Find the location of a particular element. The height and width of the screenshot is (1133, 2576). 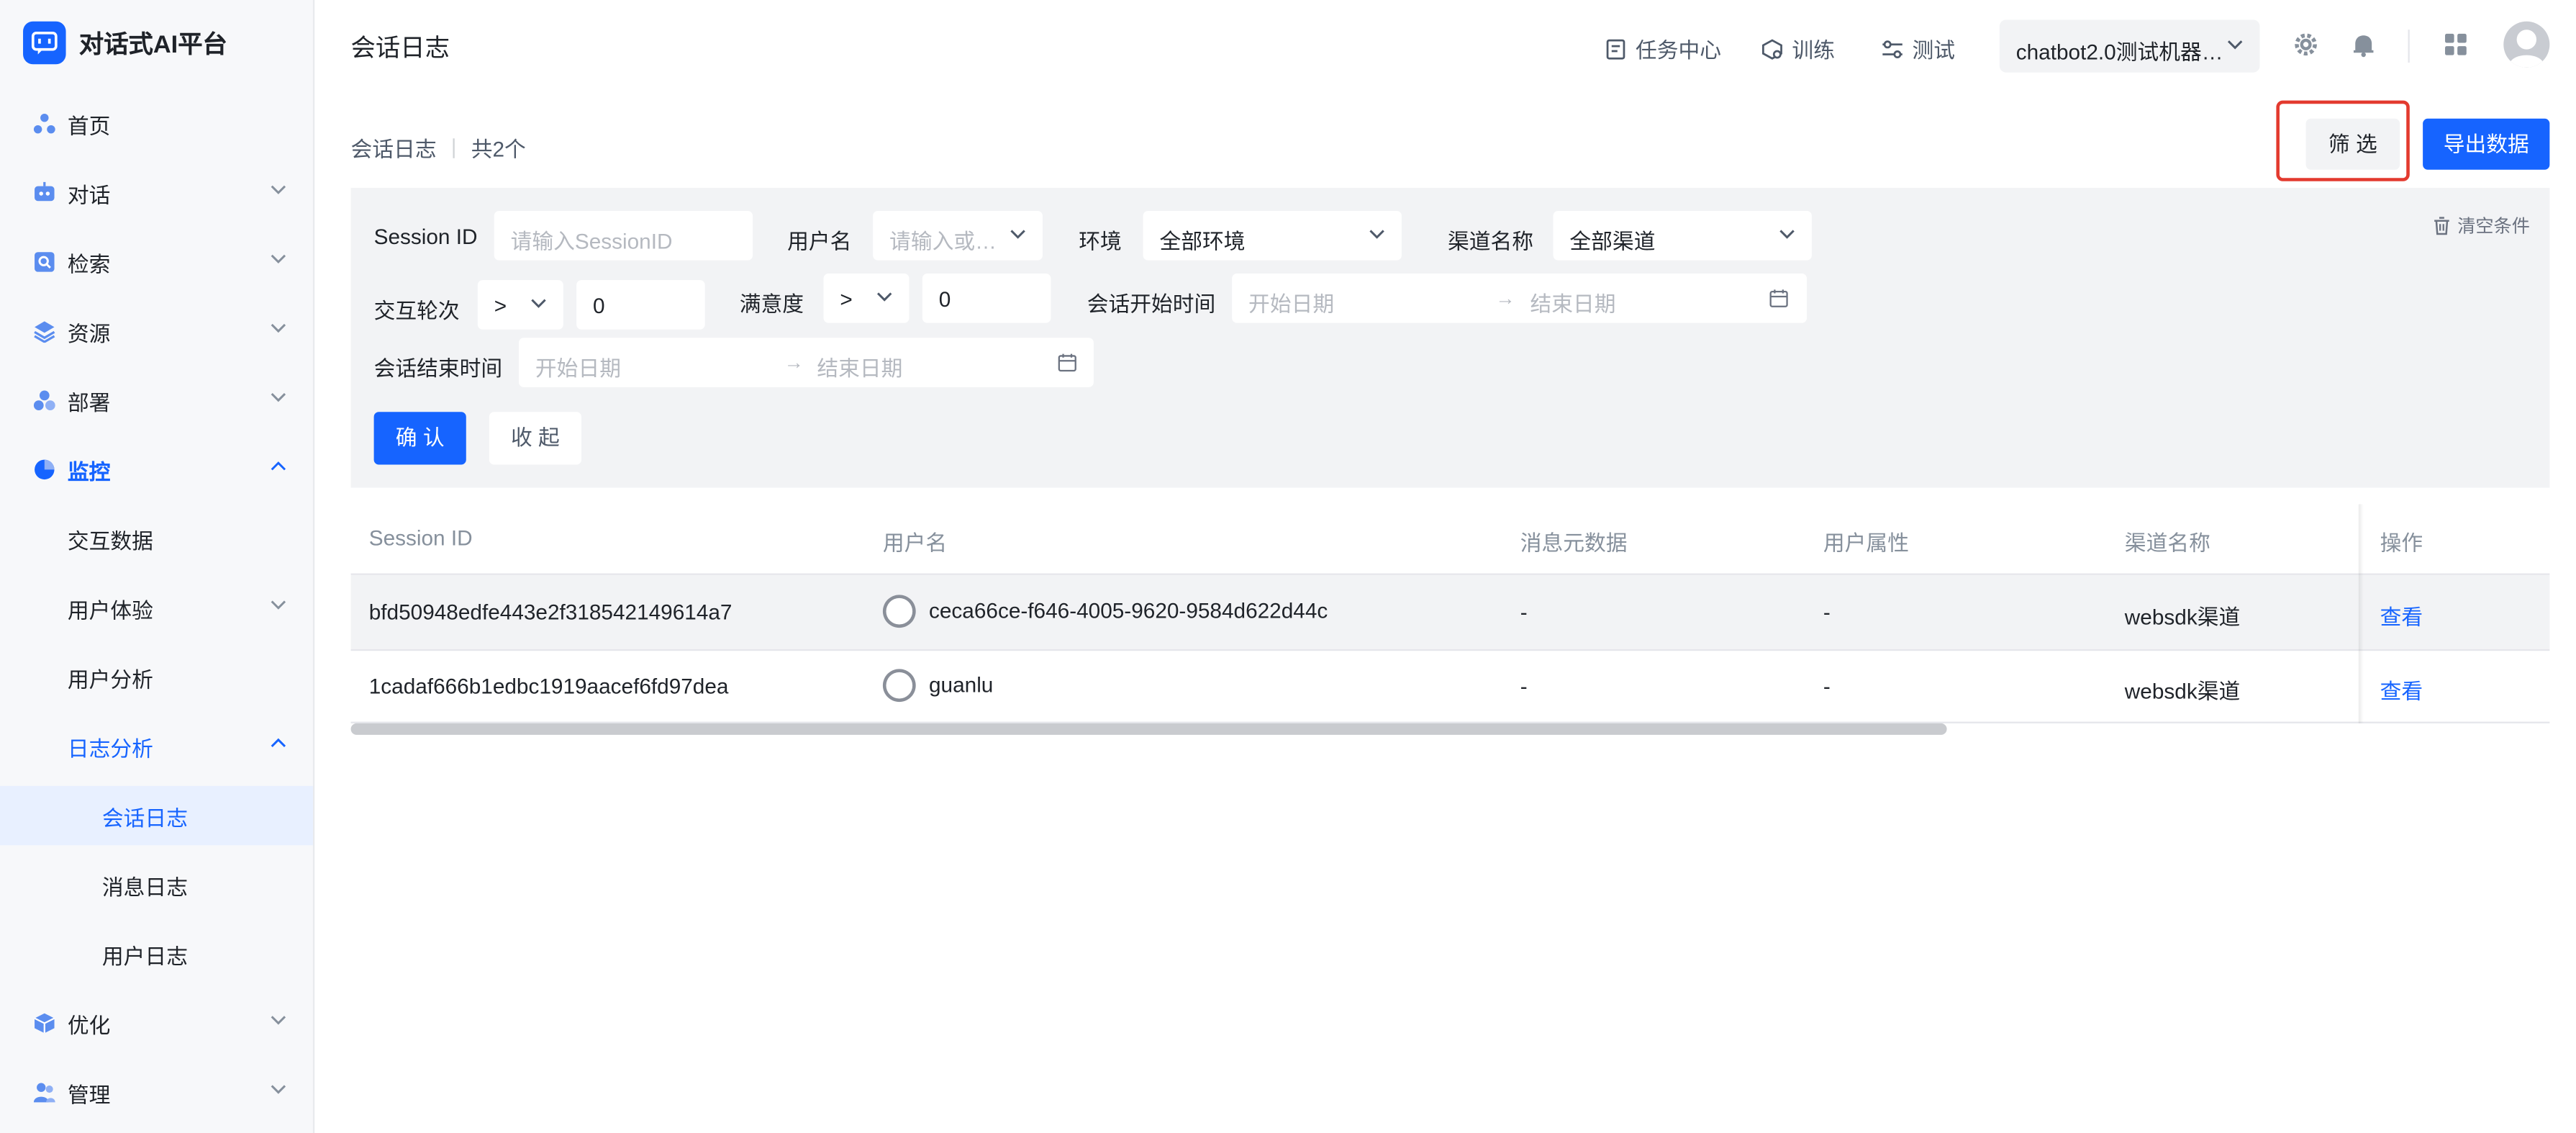

home-icon is located at coordinates (44, 123).